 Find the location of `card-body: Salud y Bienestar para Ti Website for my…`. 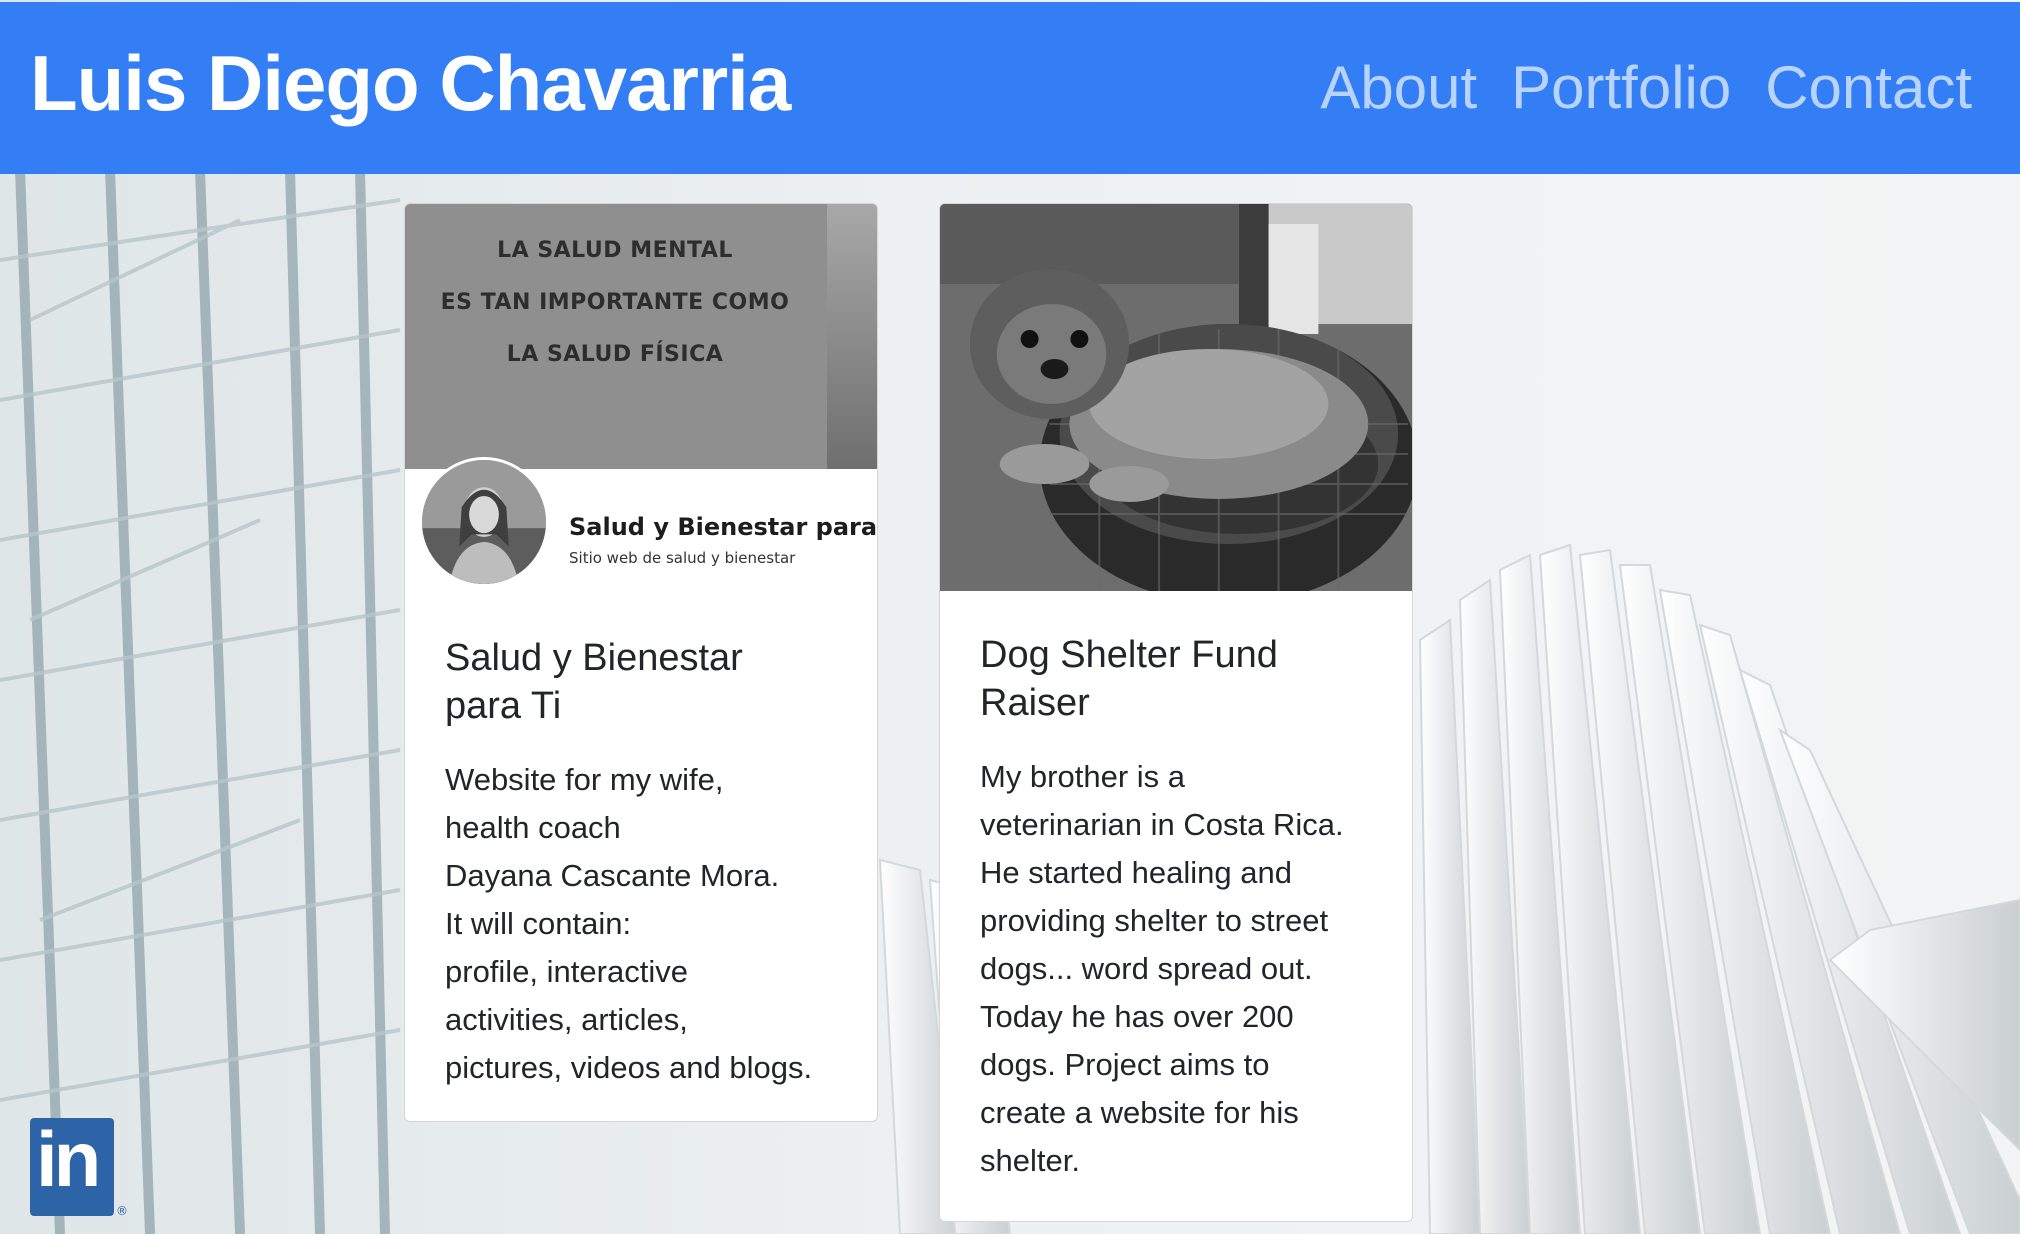

card-body: Salud y Bienestar para Ti Website for my… is located at coordinates (641, 857).